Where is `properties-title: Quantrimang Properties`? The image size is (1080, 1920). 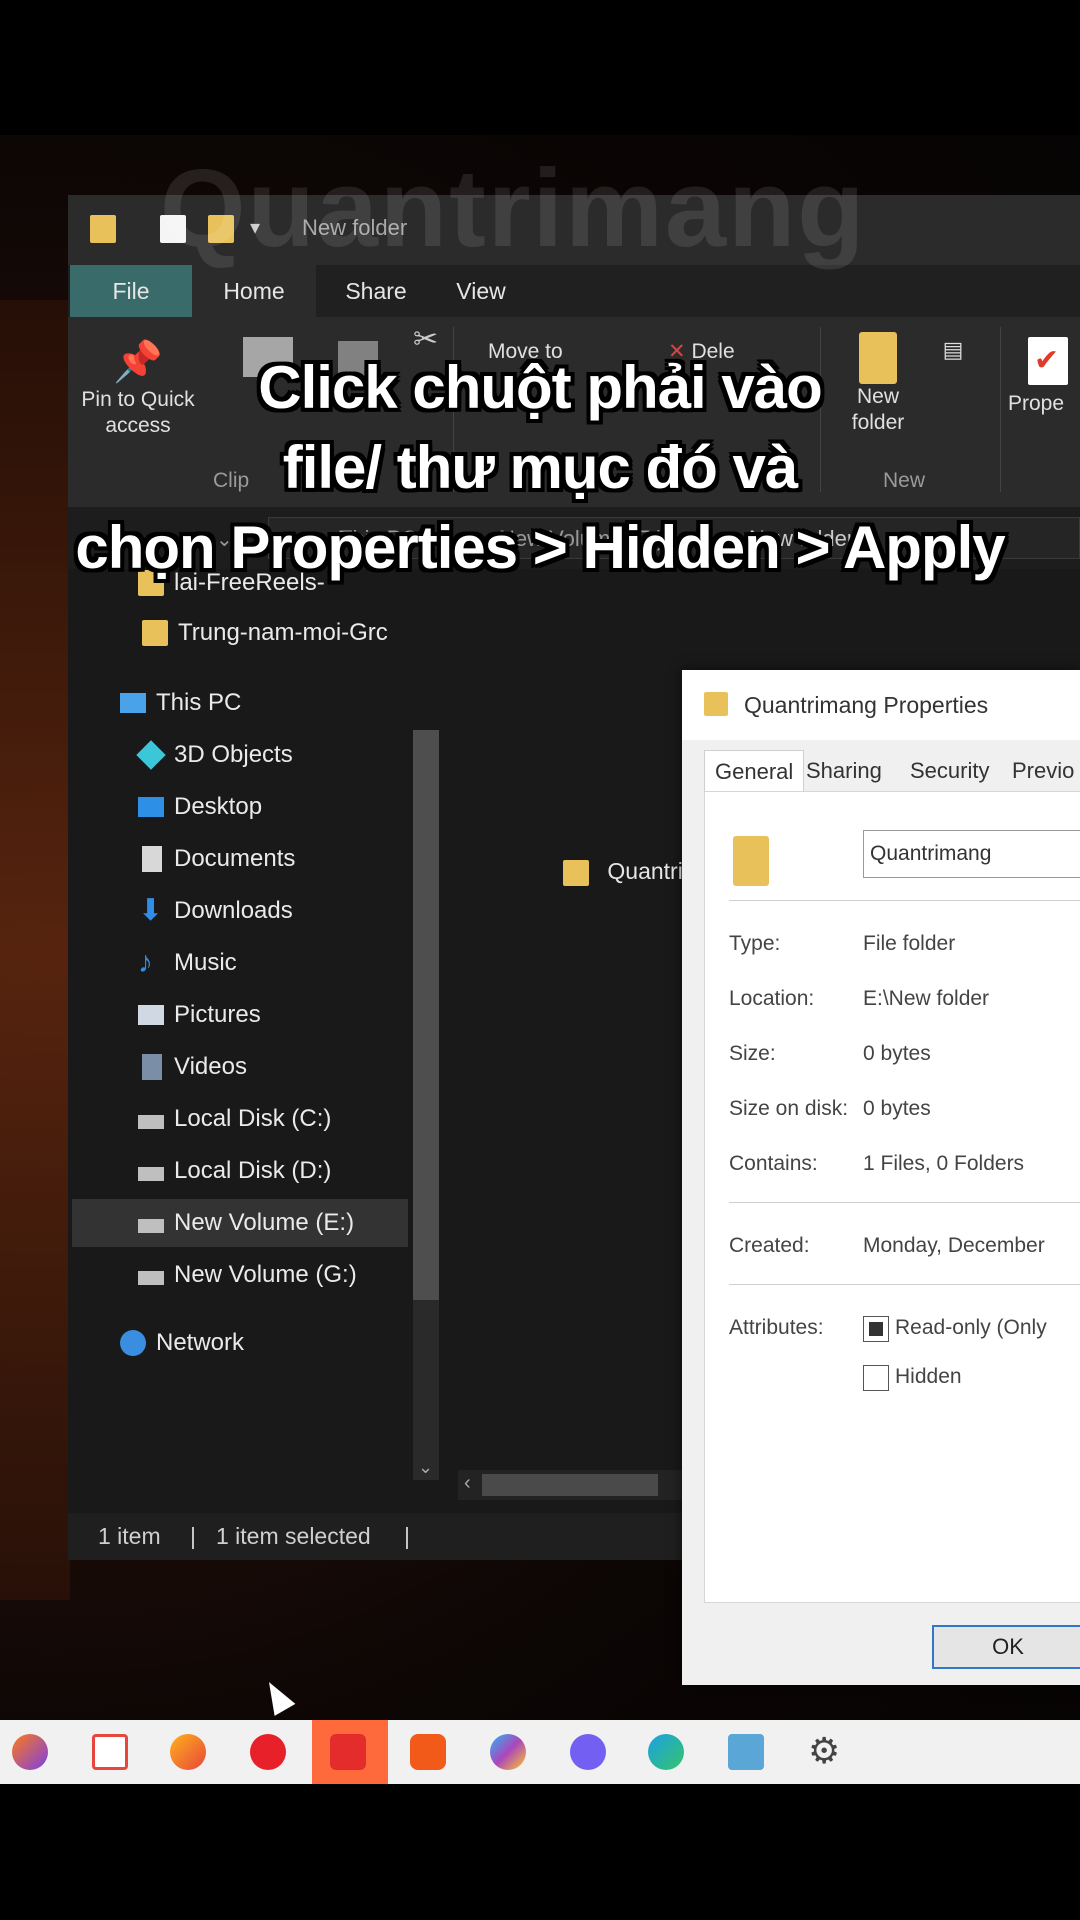 properties-title: Quantrimang Properties is located at coordinates (866, 705).